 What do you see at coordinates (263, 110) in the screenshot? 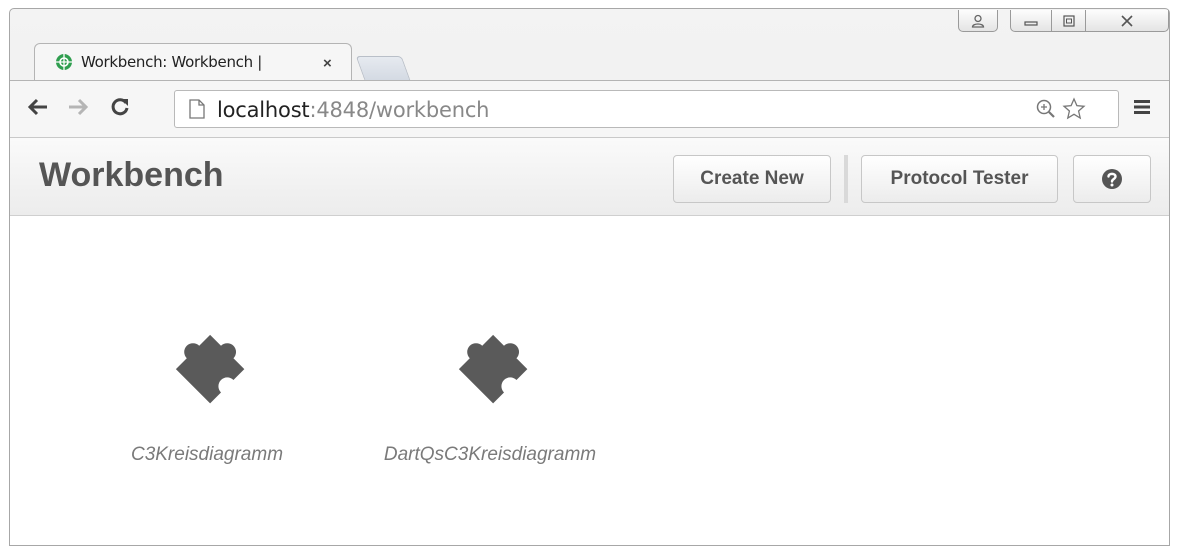
I see `url-host: localhost` at bounding box center [263, 110].